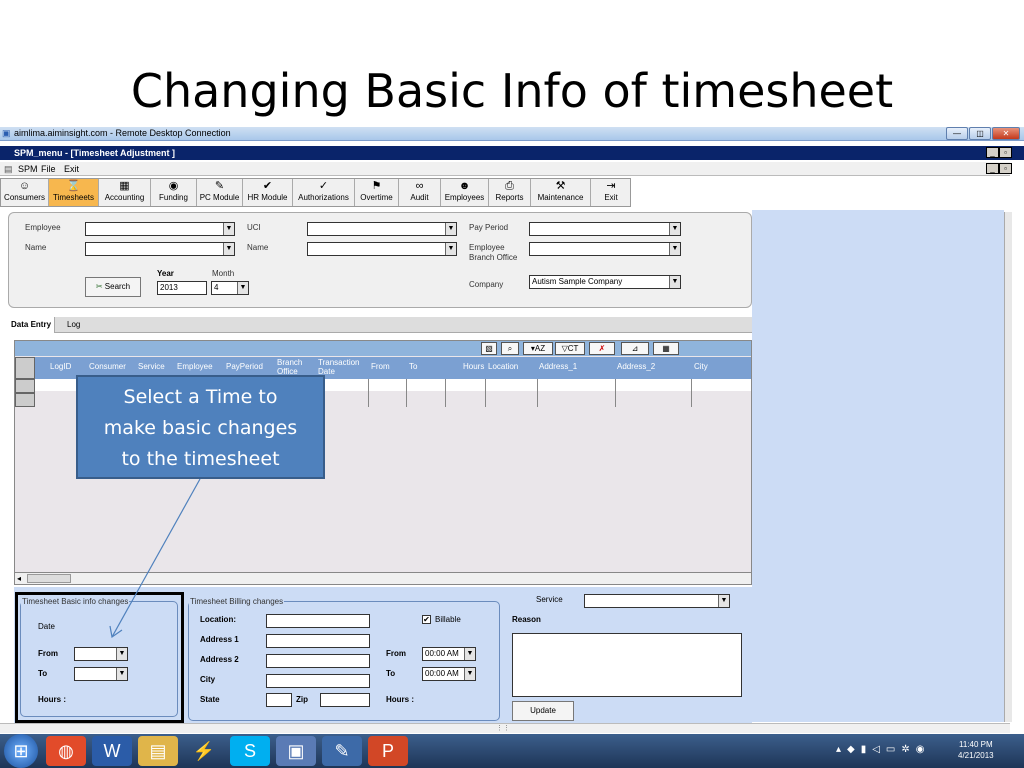 The height and width of the screenshot is (768, 1024). I want to click on grip-icon: ⋮⋮, so click(503, 728).